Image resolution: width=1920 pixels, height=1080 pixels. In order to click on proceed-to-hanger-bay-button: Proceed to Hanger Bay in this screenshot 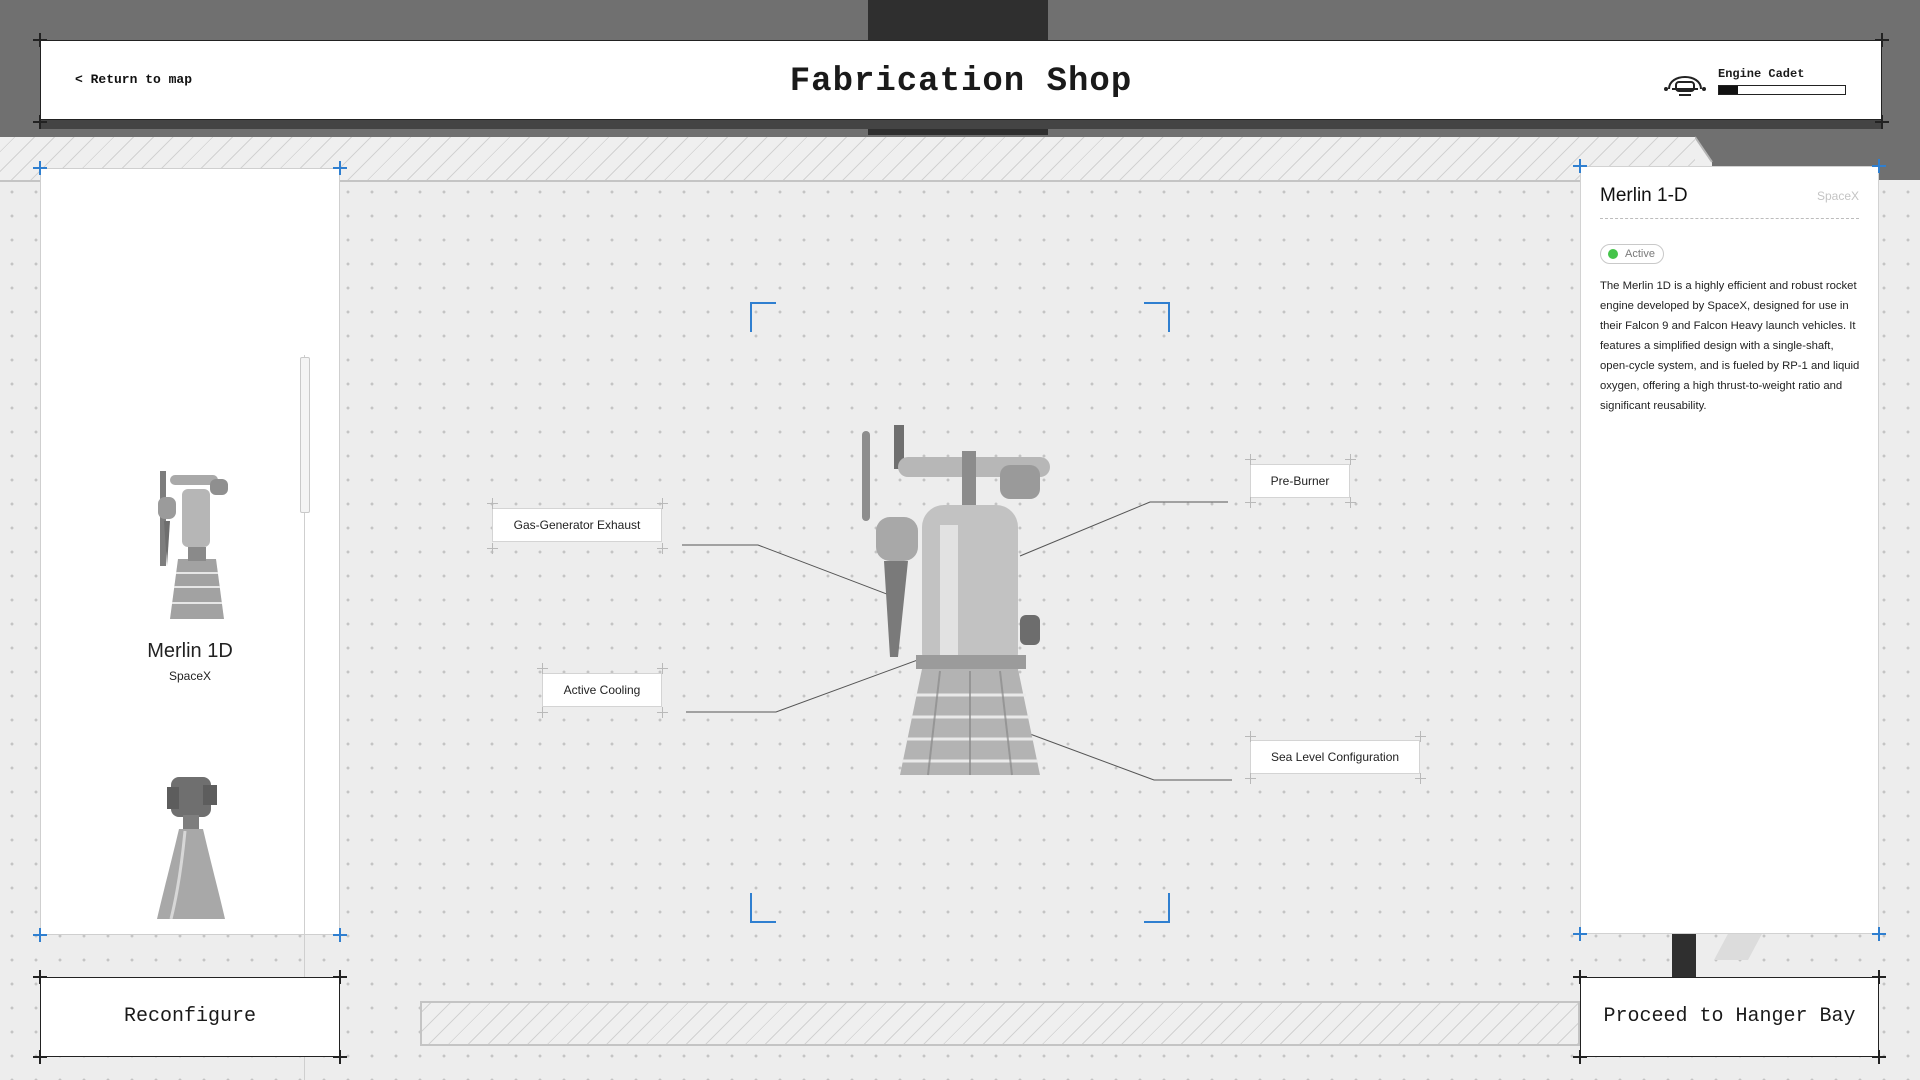, I will do `click(1729, 1017)`.